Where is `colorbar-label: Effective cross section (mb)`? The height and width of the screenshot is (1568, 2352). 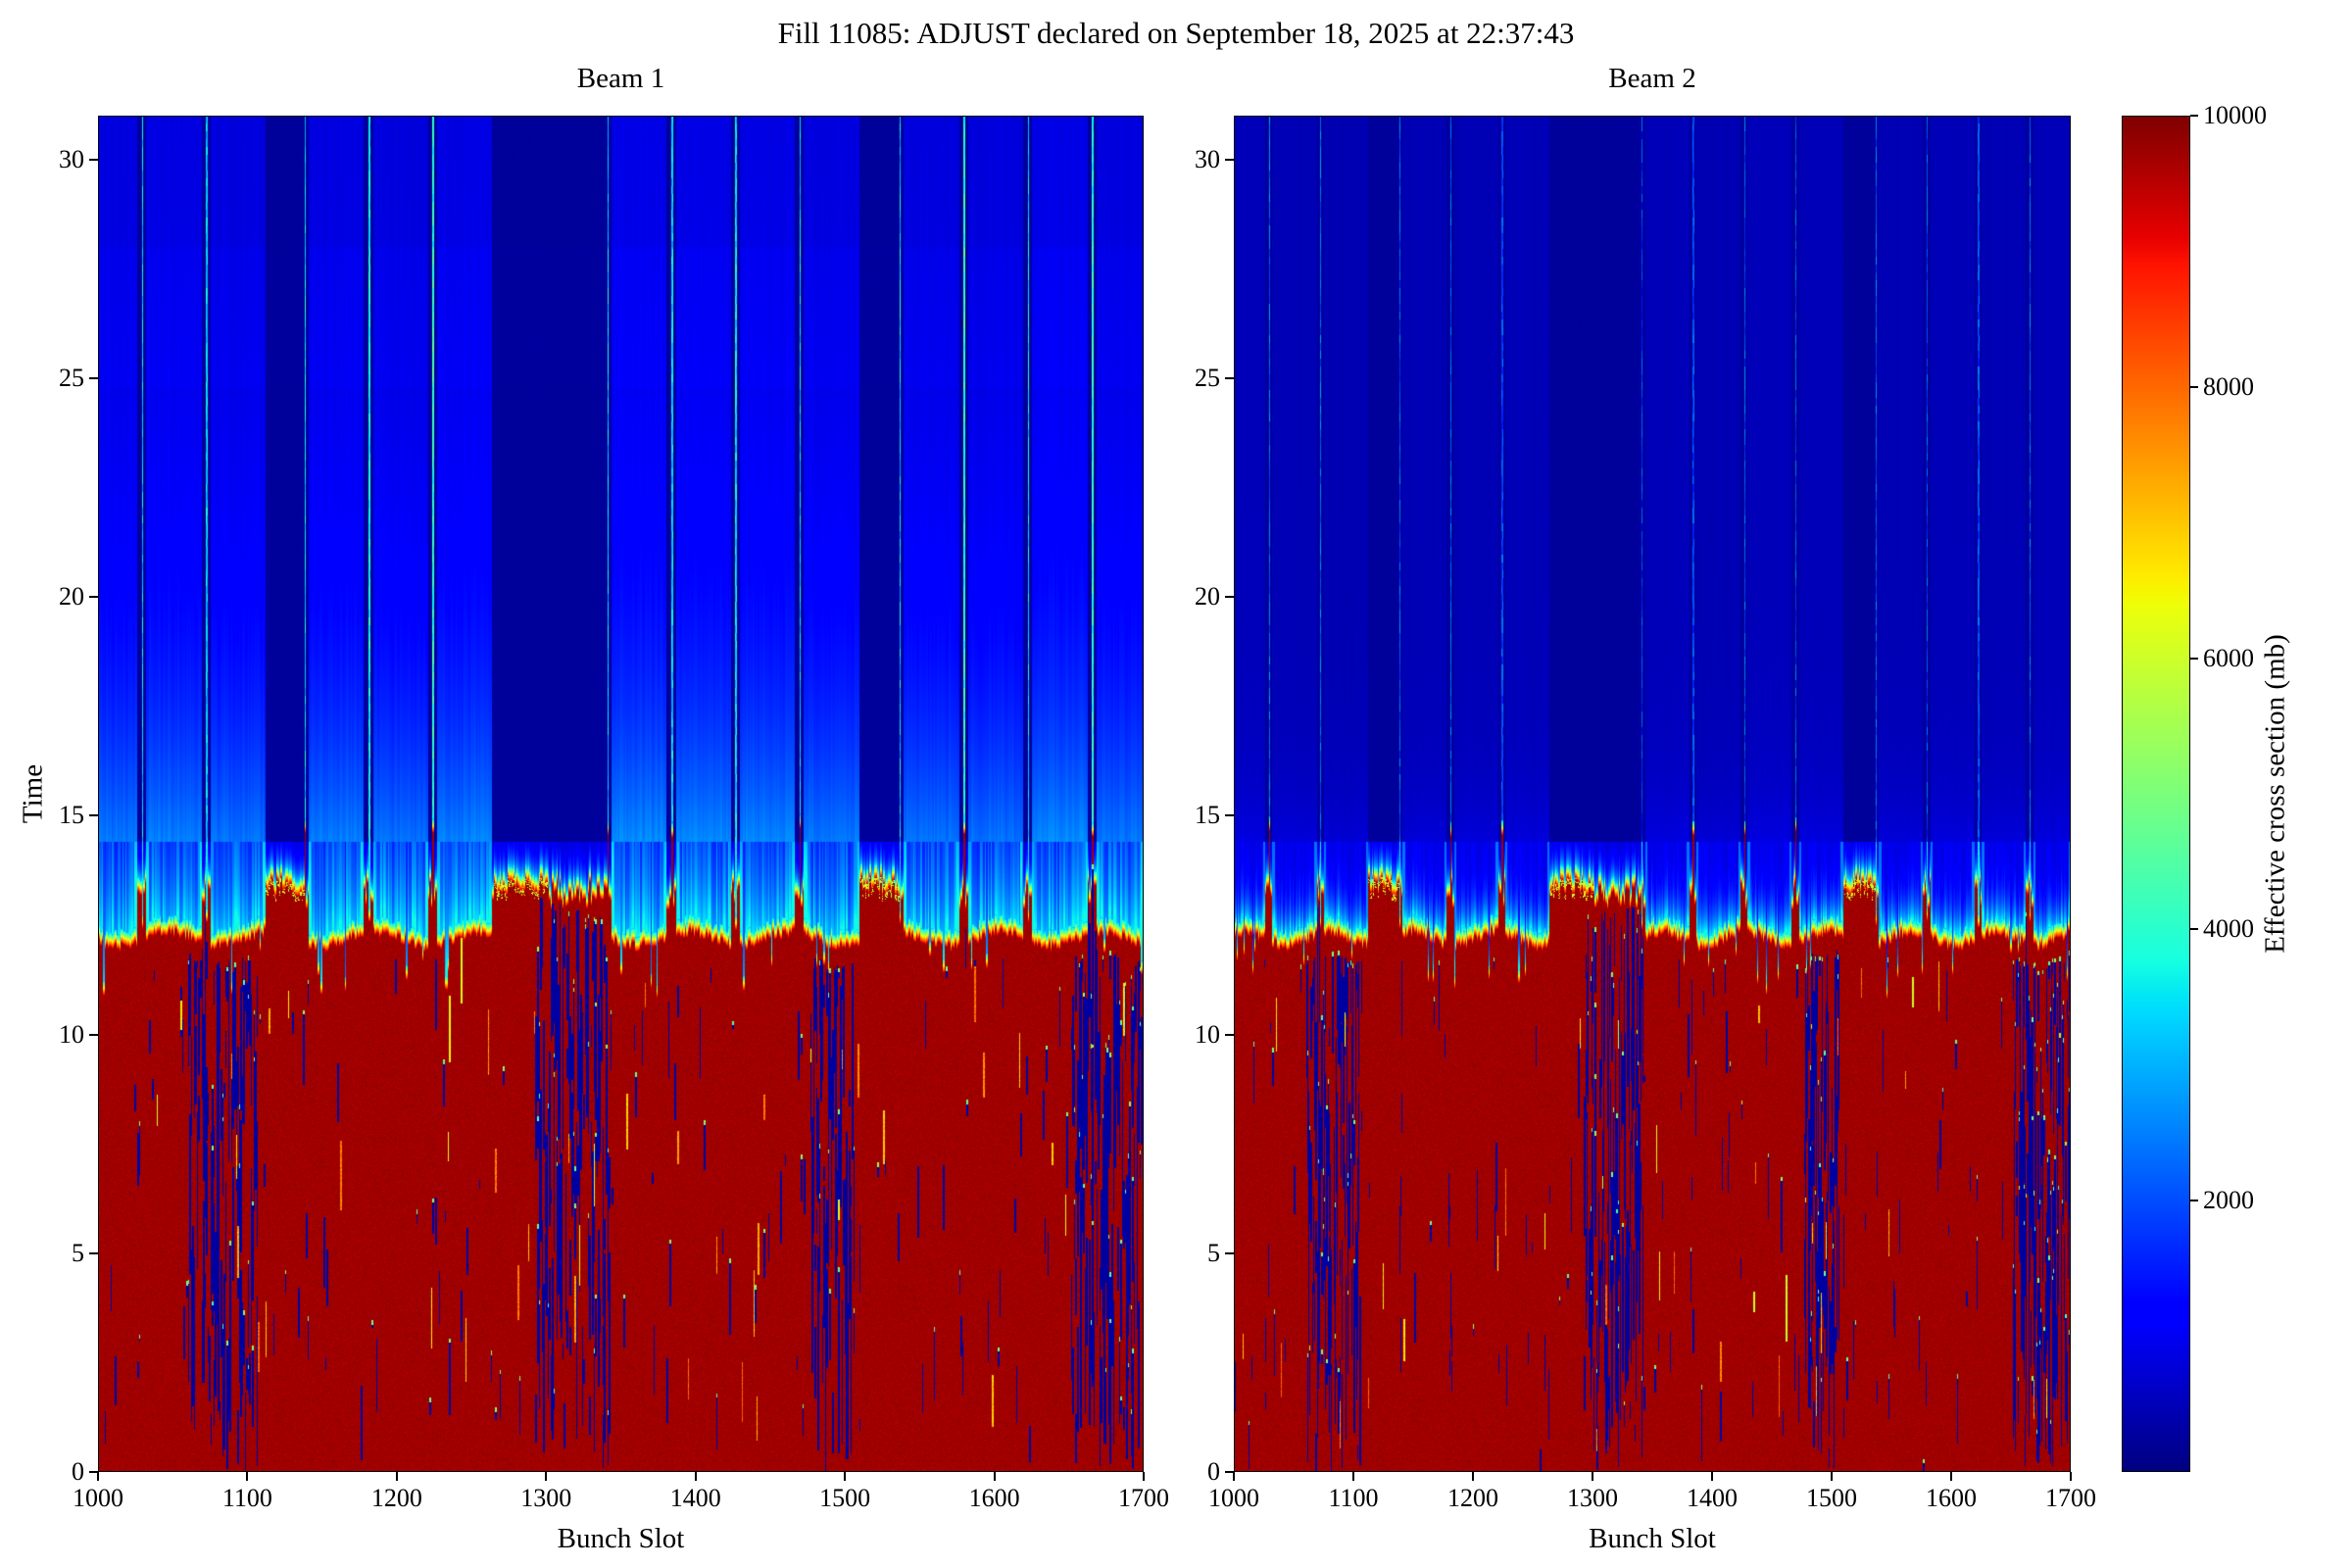
colorbar-label: Effective cross section (mb) is located at coordinates (2275, 794).